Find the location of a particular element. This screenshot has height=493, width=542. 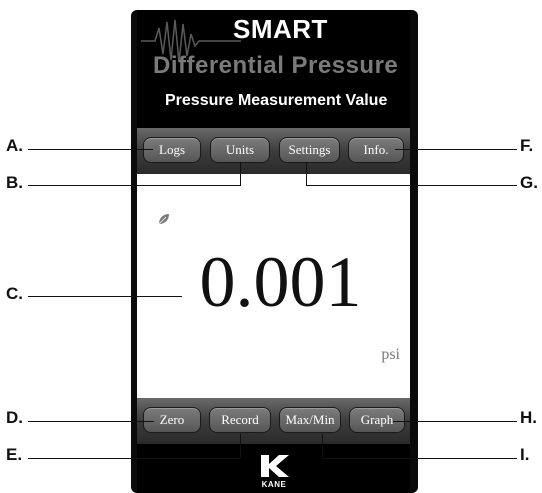

callout-label-g: G. is located at coordinates (529, 182).